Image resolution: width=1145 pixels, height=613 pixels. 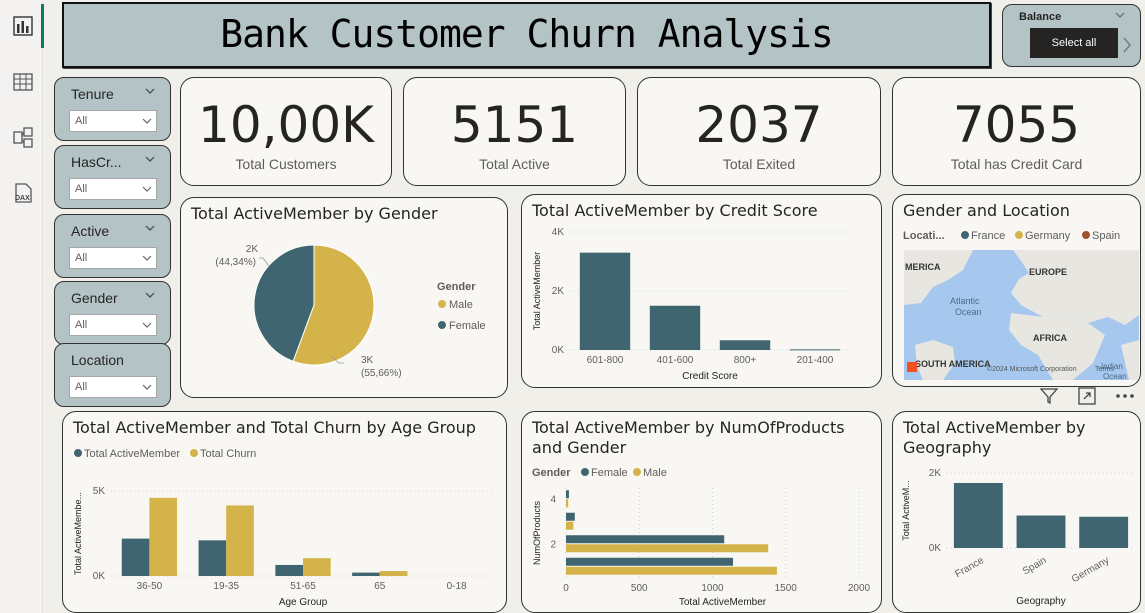 I want to click on bar-Germany, so click(x=1104, y=532).